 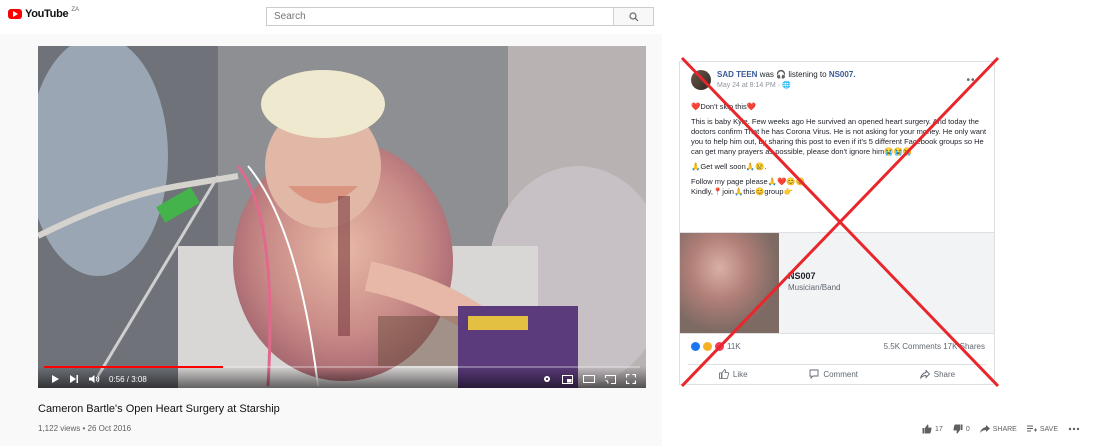 I want to click on post-author-line: SAD TEEN was 🎧 listening to NS007., so click(x=786, y=74).